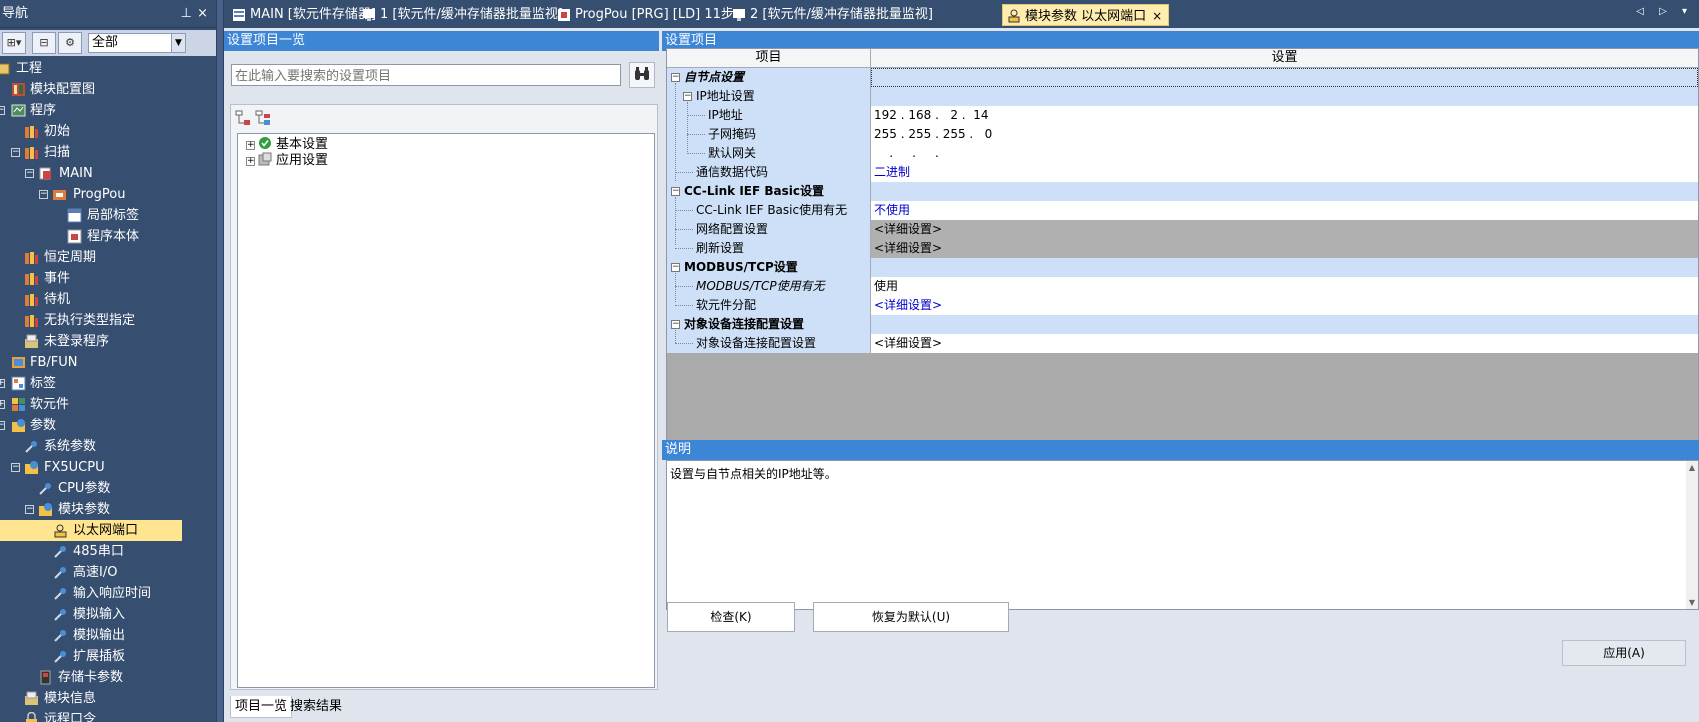 This screenshot has height=722, width=1699. Describe the element at coordinates (1284, 305) in the screenshot. I see `device-assign-detail: <详细设置>` at that location.